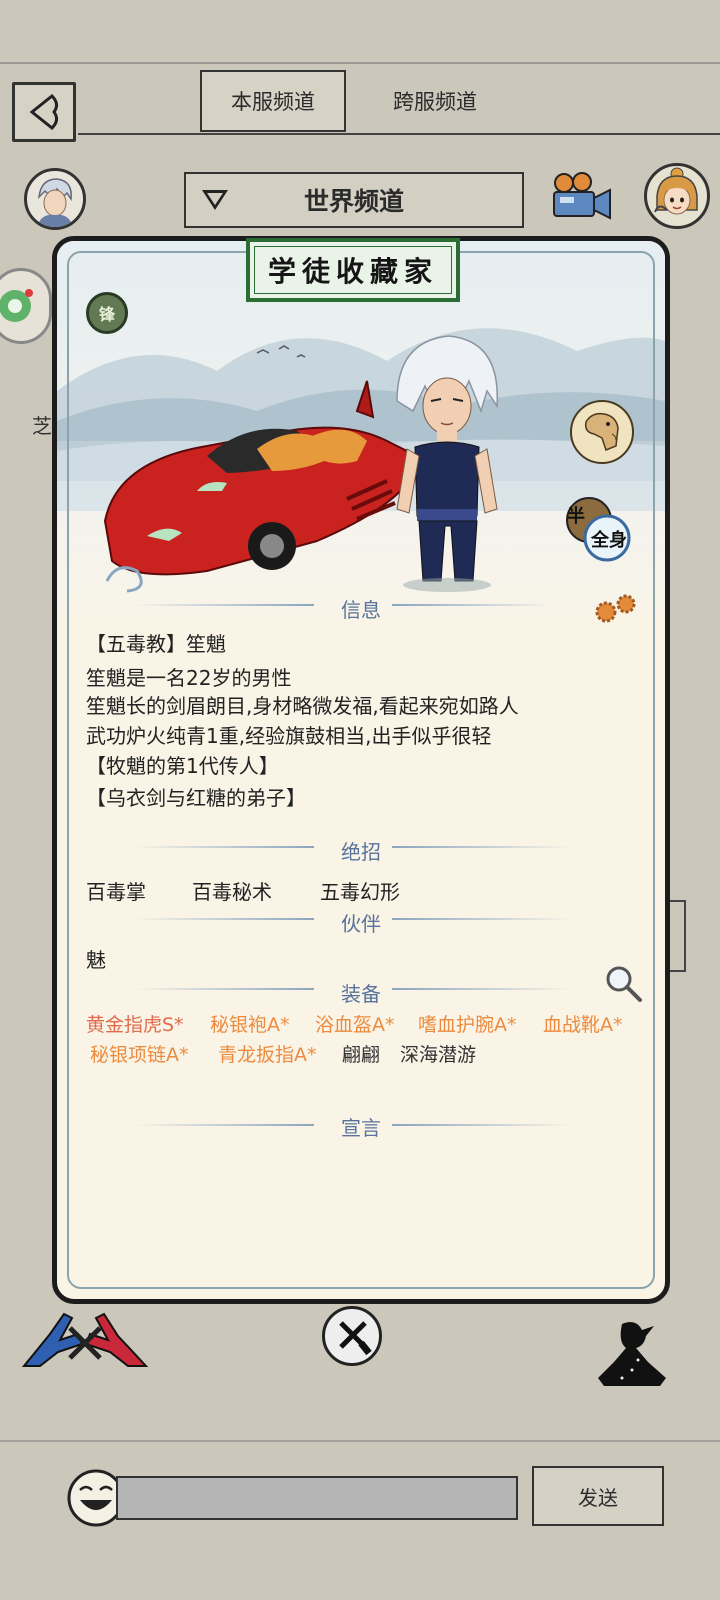  I want to click on info-line: 【五毒教】笙魈, so click(156, 644).